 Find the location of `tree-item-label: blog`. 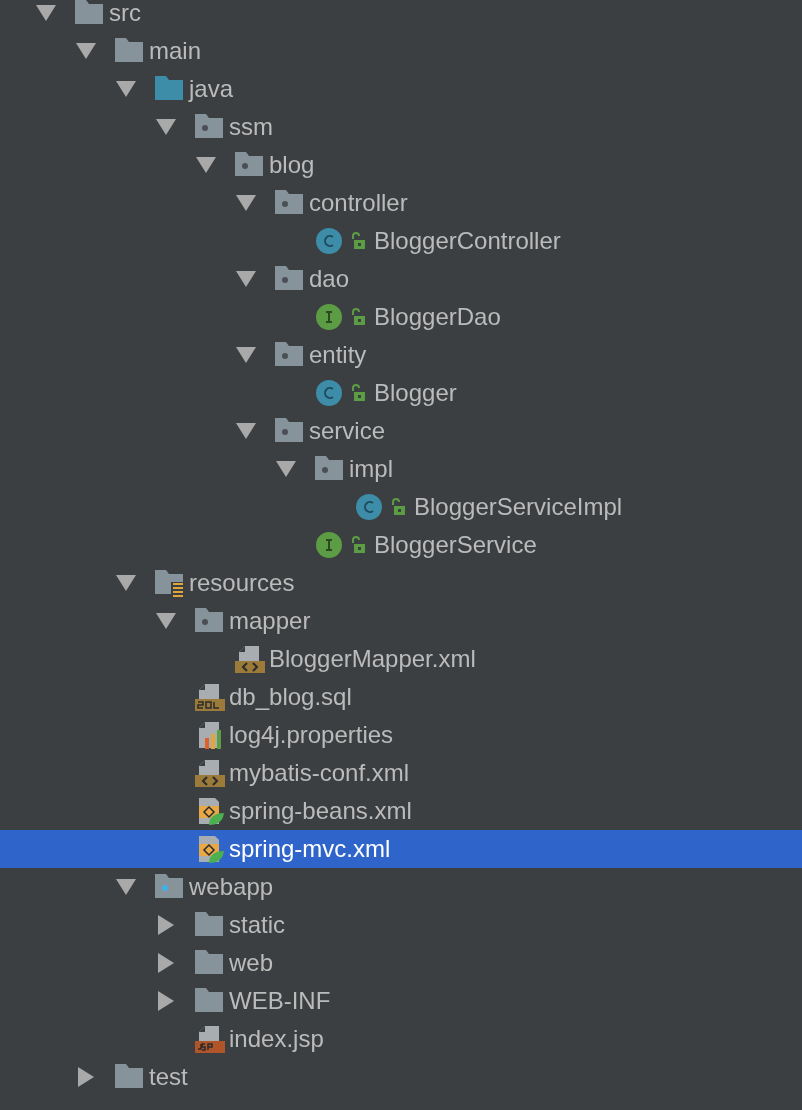

tree-item-label: blog is located at coordinates (292, 165).